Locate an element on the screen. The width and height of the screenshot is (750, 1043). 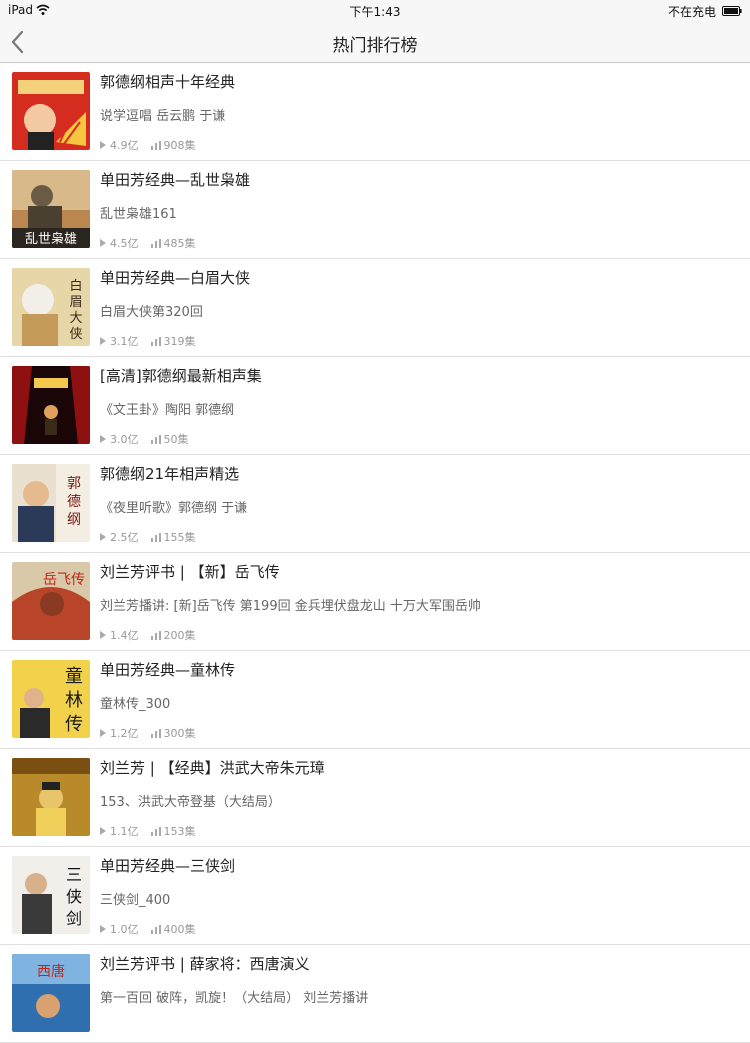
item-title: 刘兰芳评书 | 【新】岳飞传 is located at coordinates (190, 572).